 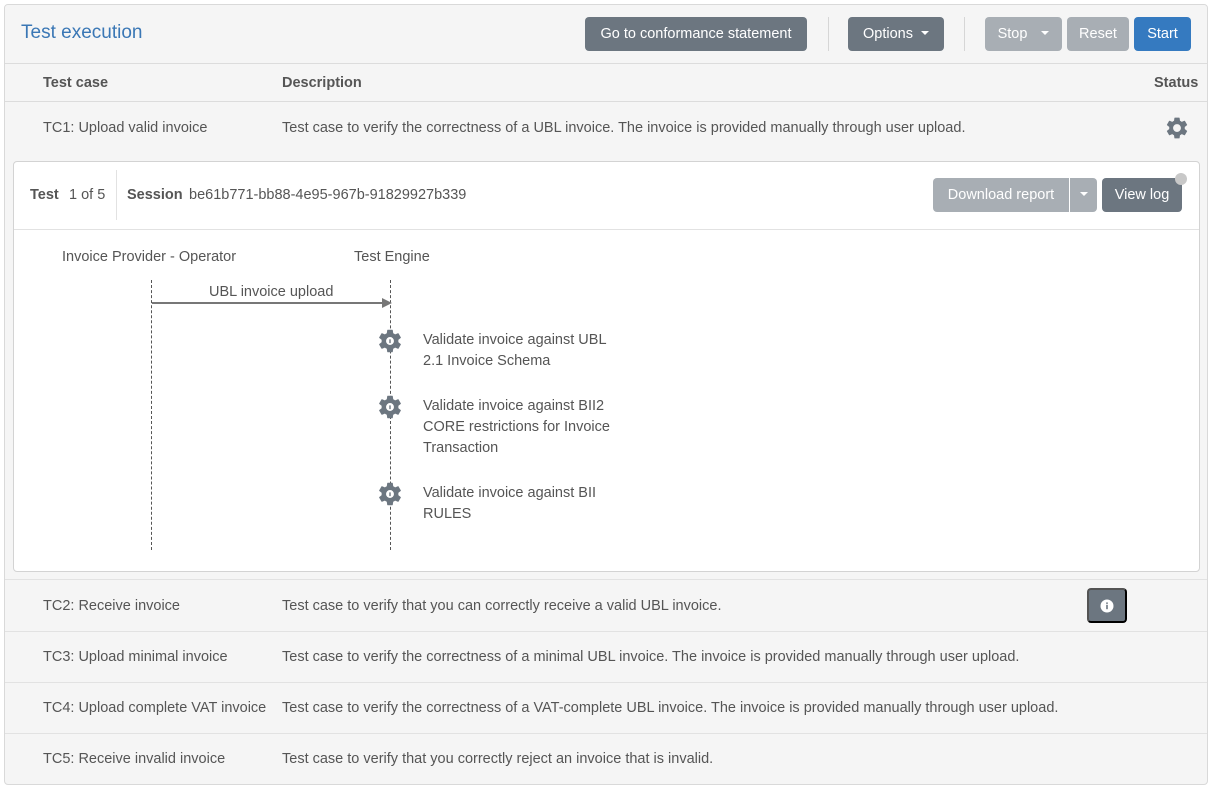 What do you see at coordinates (1001, 195) in the screenshot?
I see `download-report-button: Download report` at bounding box center [1001, 195].